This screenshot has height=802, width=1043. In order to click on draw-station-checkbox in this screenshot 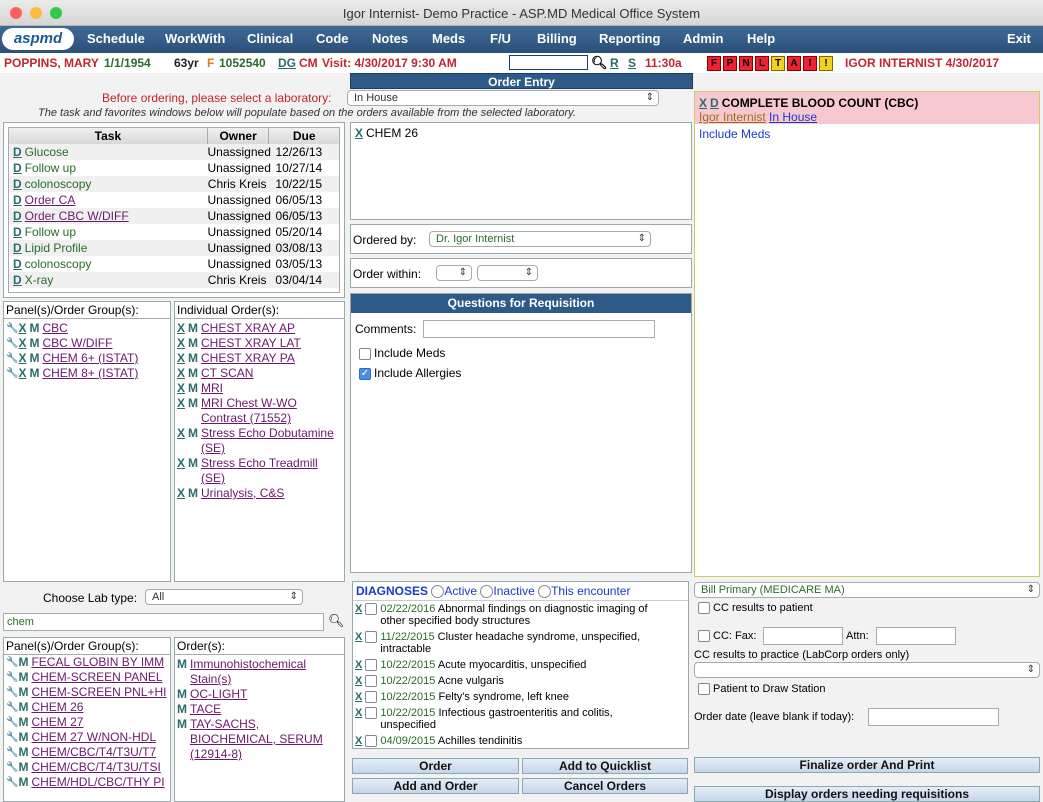, I will do `click(704, 689)`.